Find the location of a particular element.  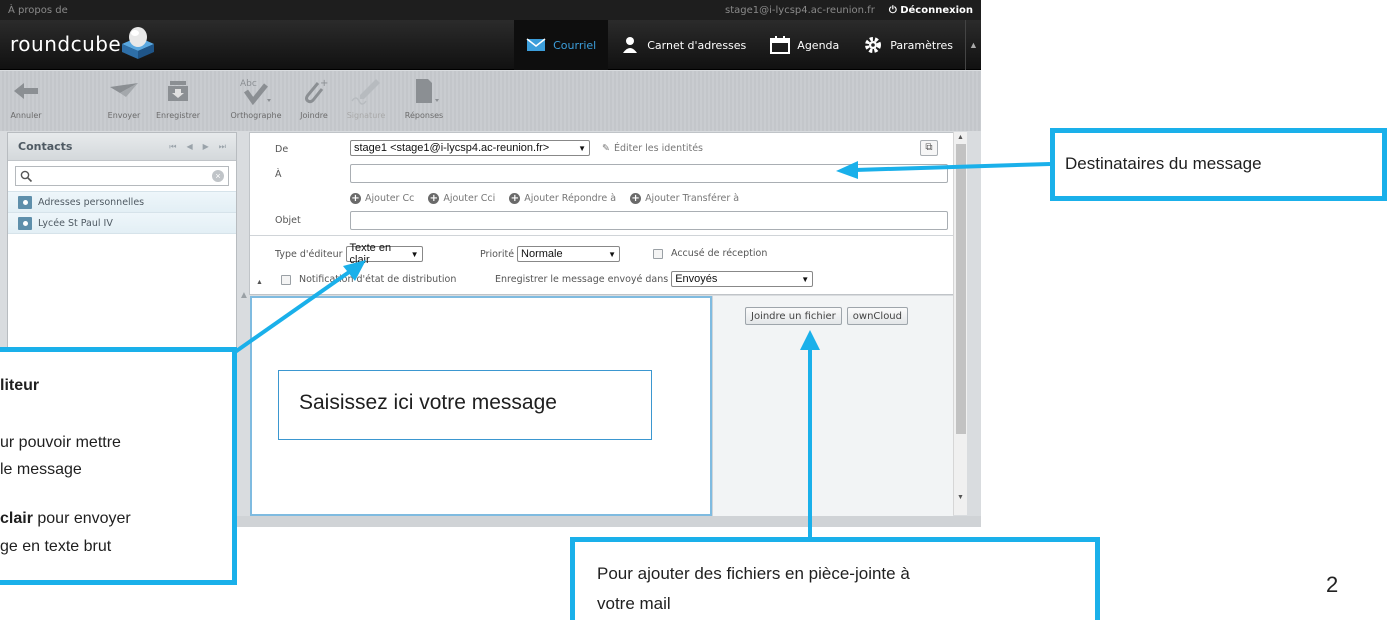

edit-identities-label: Éditer les identités is located at coordinates (658, 148).